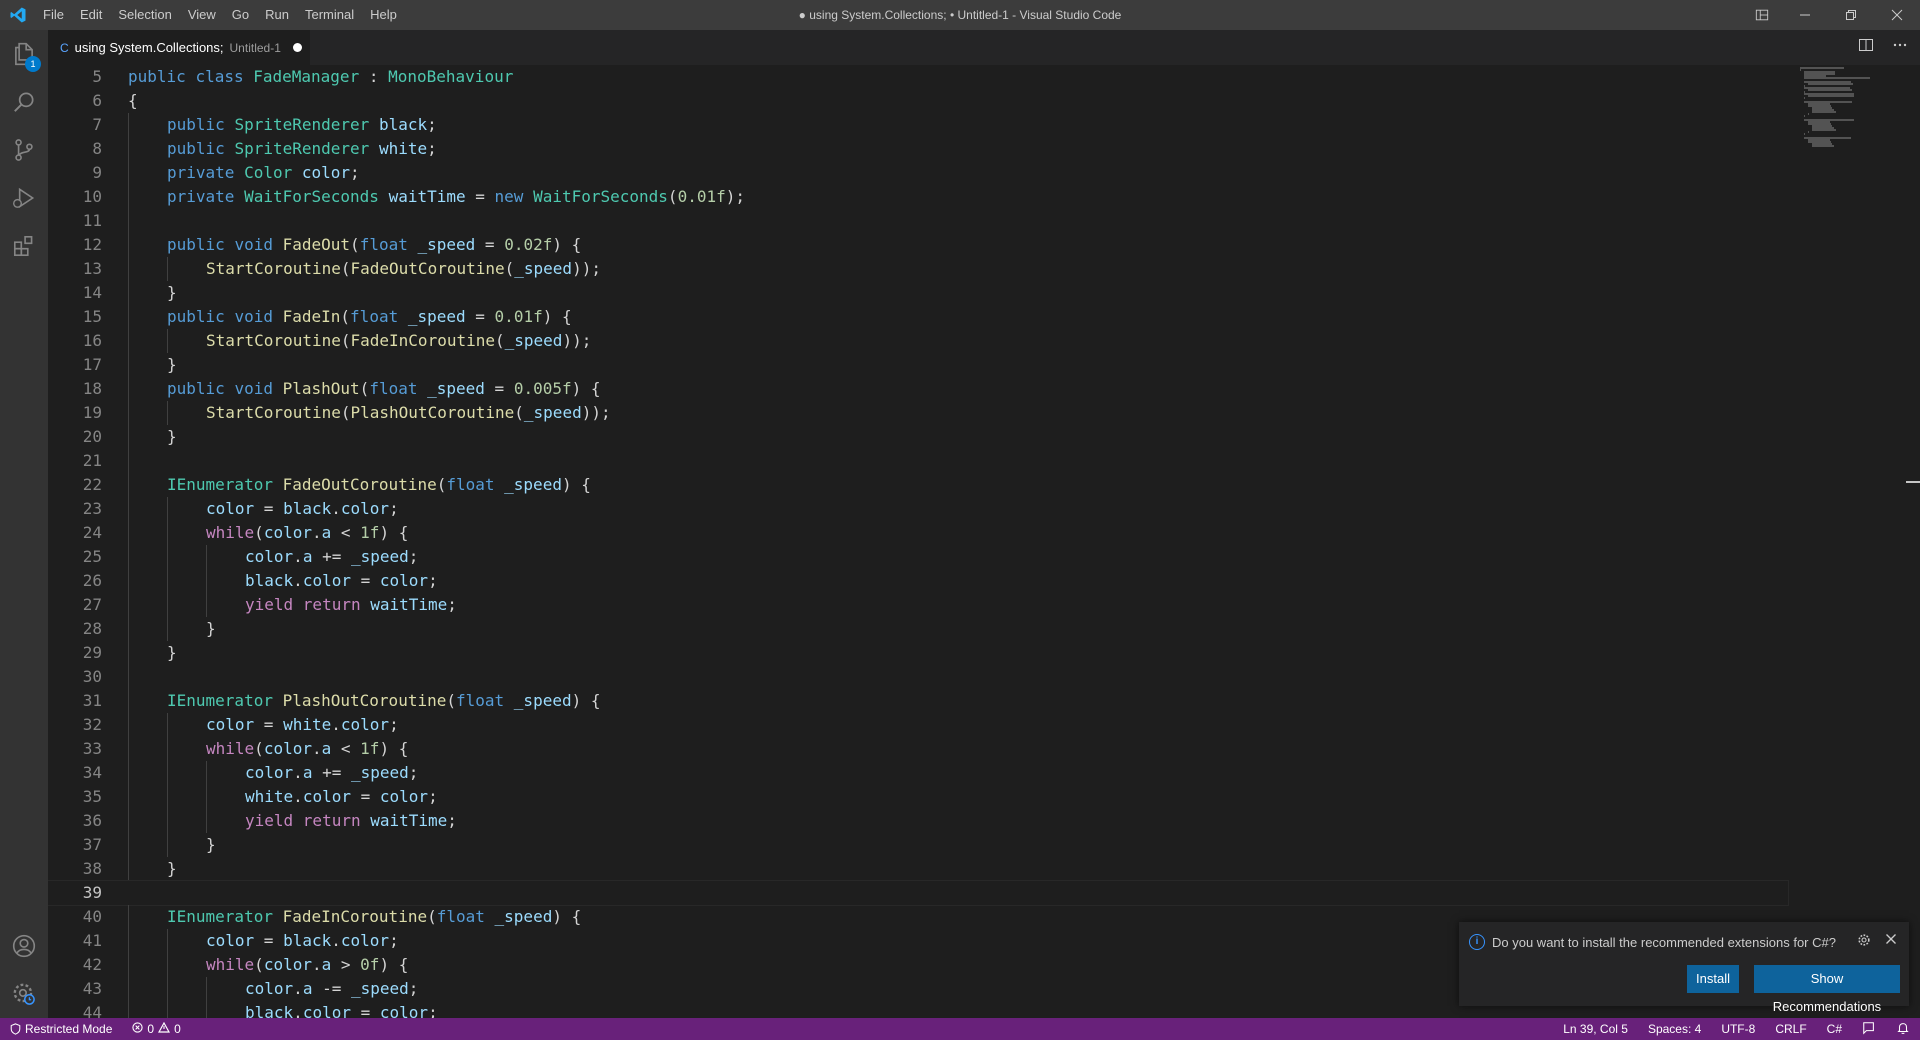 The width and height of the screenshot is (1920, 1040). Describe the element at coordinates (277, 15) in the screenshot. I see `menu-run: Run` at that location.